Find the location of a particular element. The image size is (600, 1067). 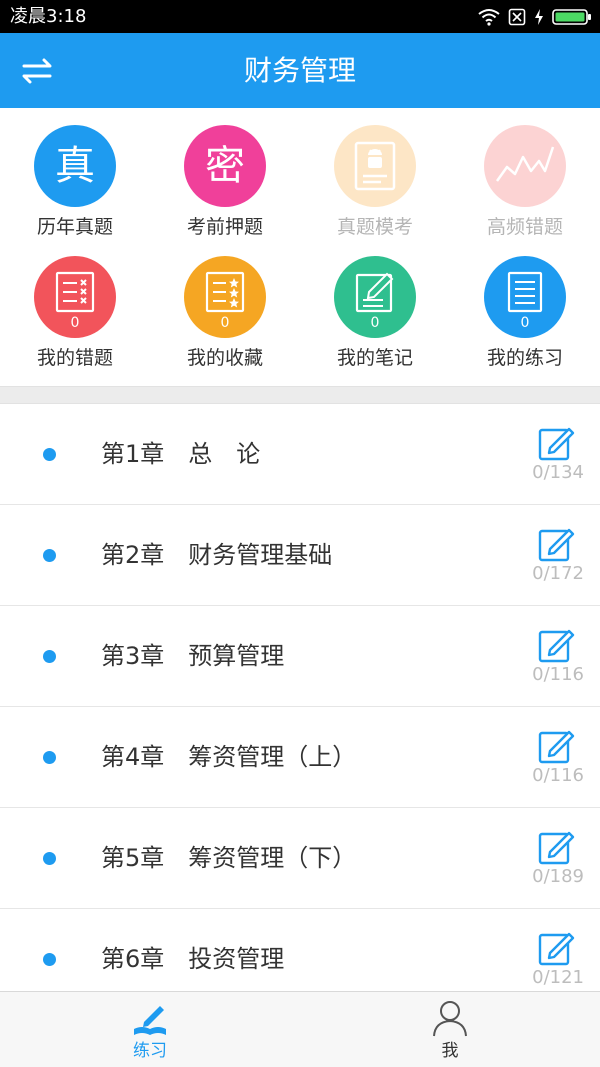

note-pen-icon is located at coordinates (374, 292).